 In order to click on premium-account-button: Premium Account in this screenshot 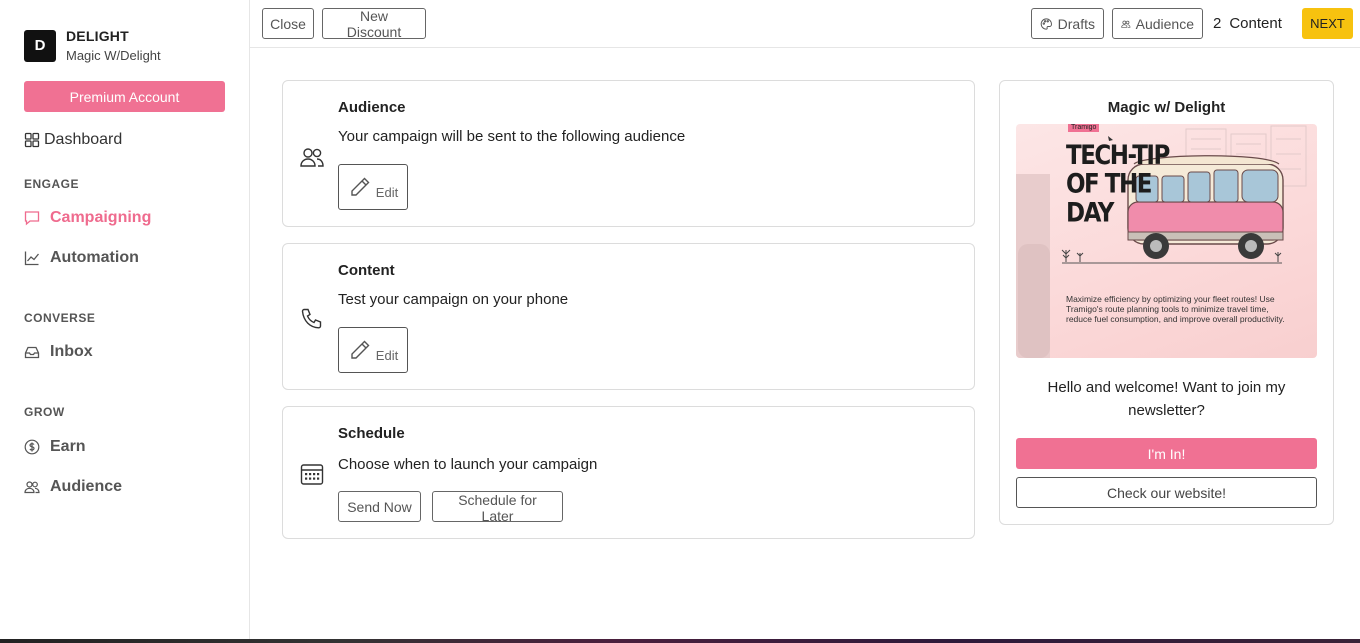, I will do `click(124, 96)`.